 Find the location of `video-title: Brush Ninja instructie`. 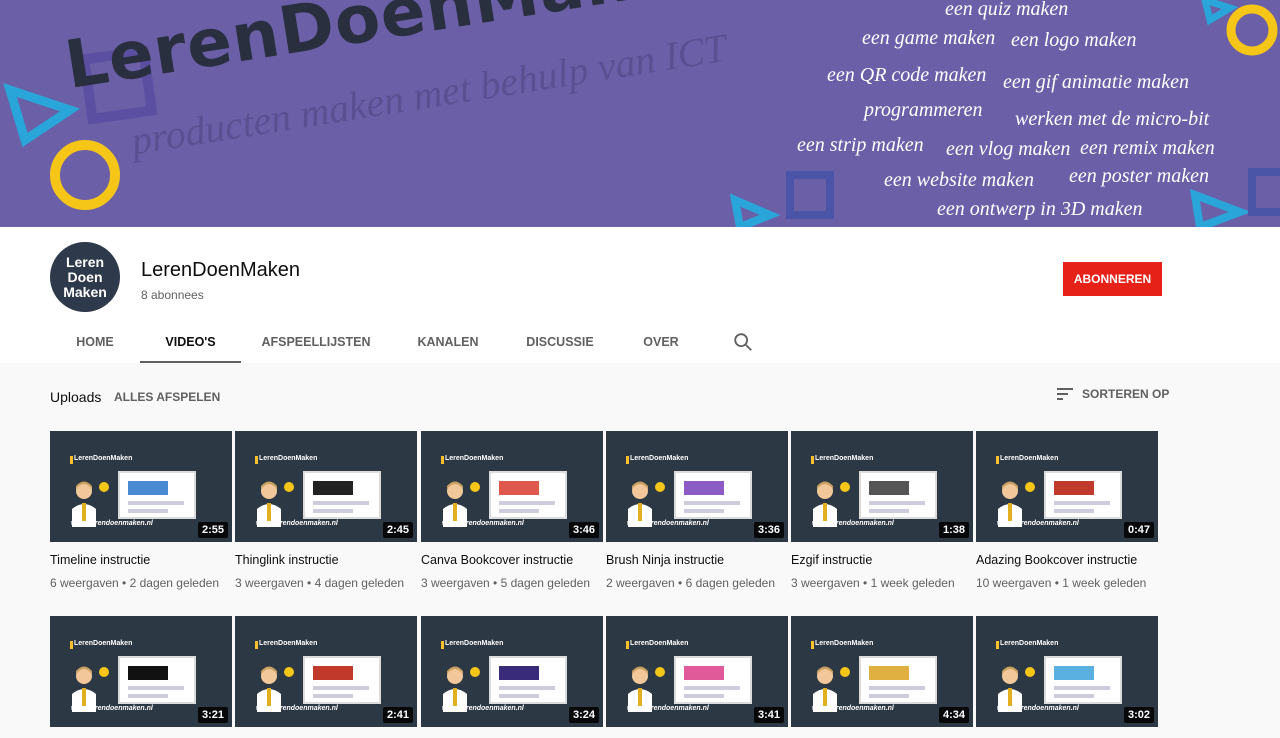

video-title: Brush Ninja instructie is located at coordinates (697, 560).